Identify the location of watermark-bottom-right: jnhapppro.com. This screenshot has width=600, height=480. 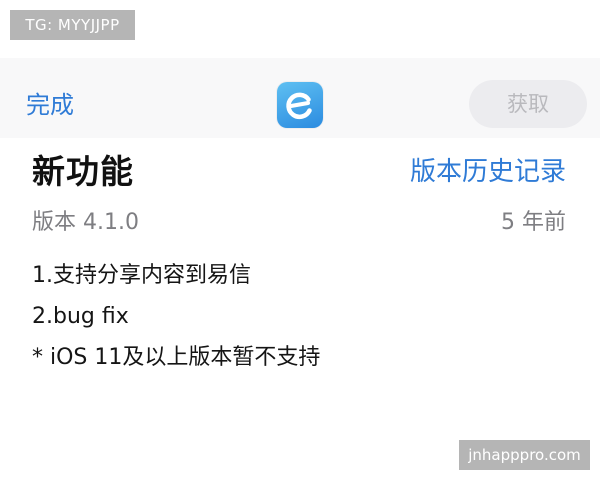
(524, 455).